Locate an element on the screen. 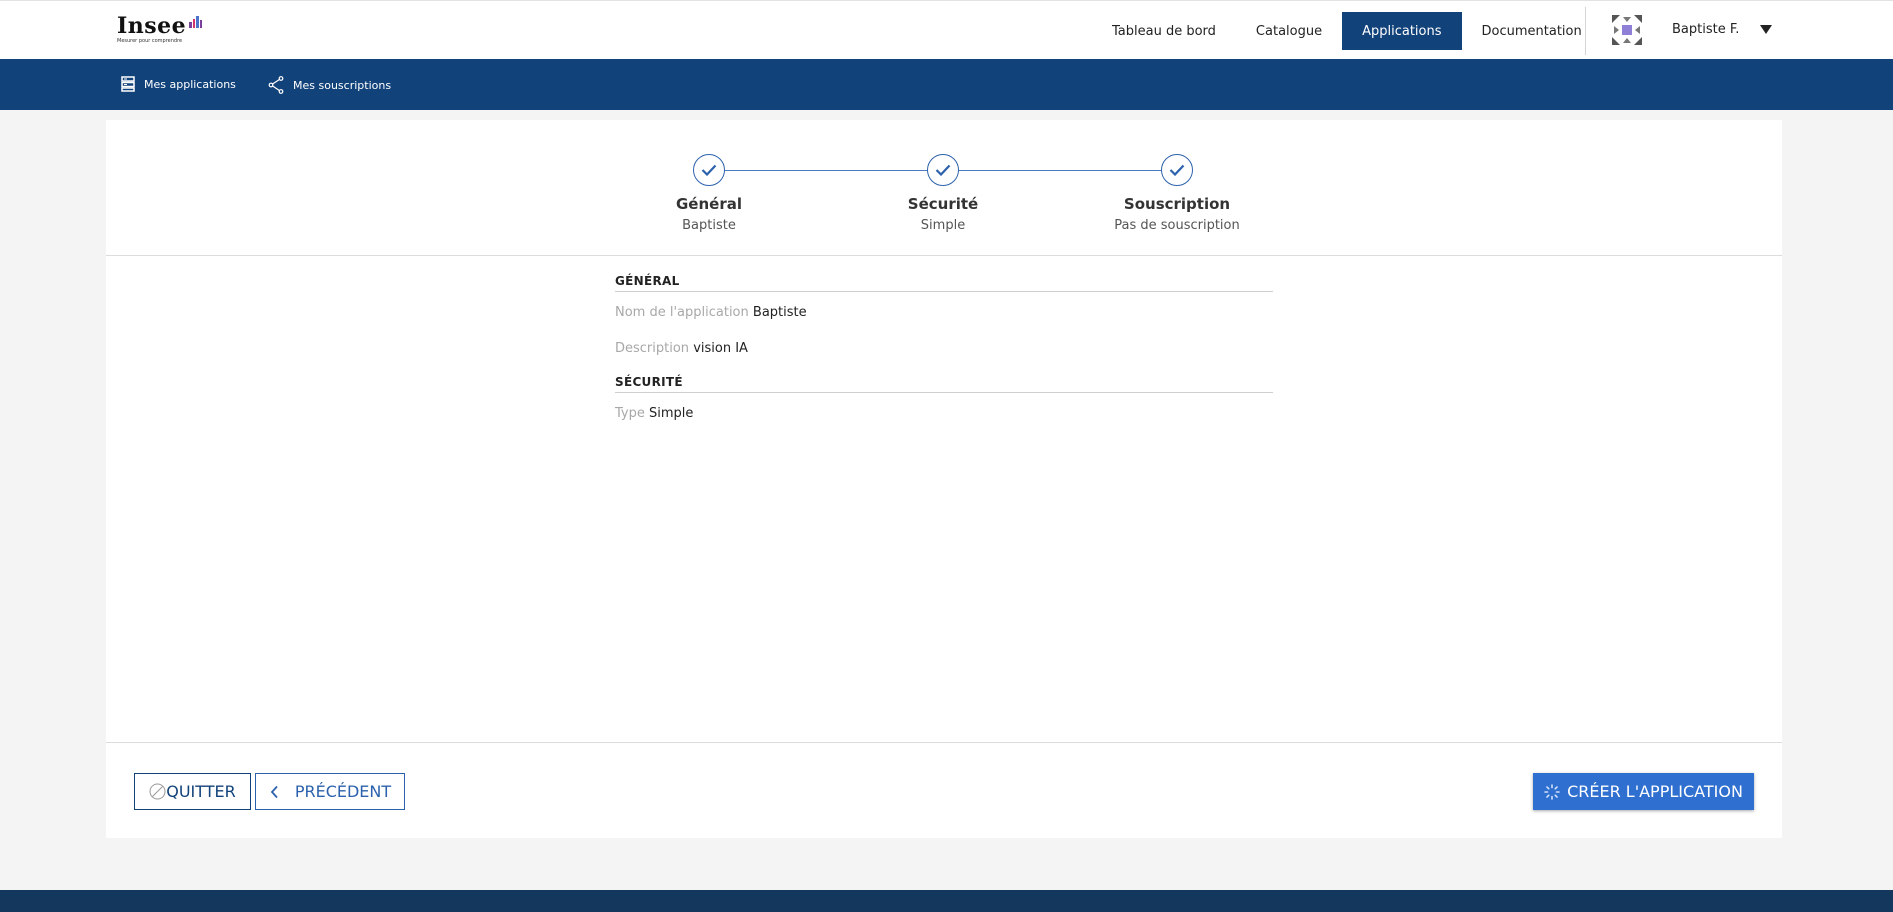 The width and height of the screenshot is (1893, 912). step-subtitle: Baptiste is located at coordinates (709, 225).